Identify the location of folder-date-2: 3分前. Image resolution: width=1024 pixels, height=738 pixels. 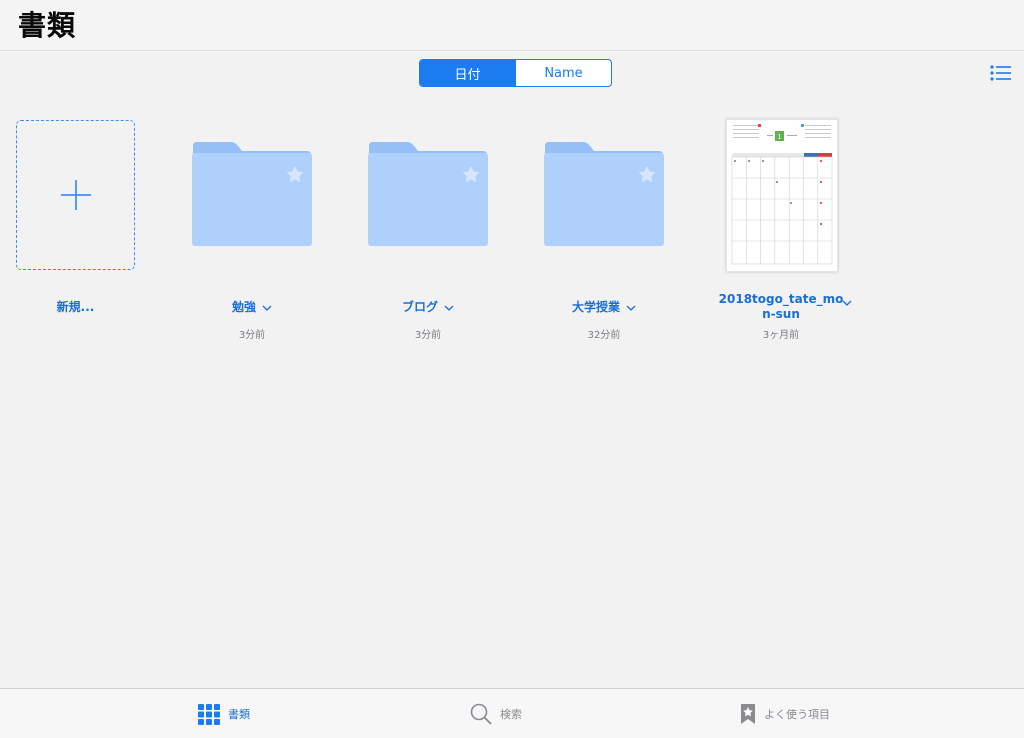
(428, 335).